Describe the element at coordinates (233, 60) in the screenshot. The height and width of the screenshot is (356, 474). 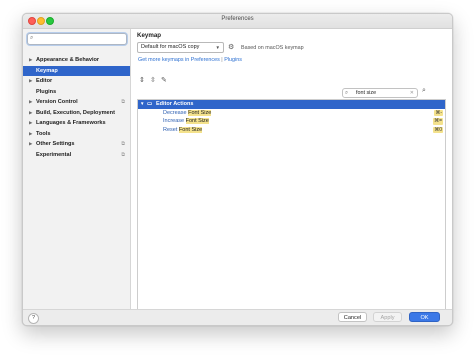
I see `plugins-link: Plugins` at that location.